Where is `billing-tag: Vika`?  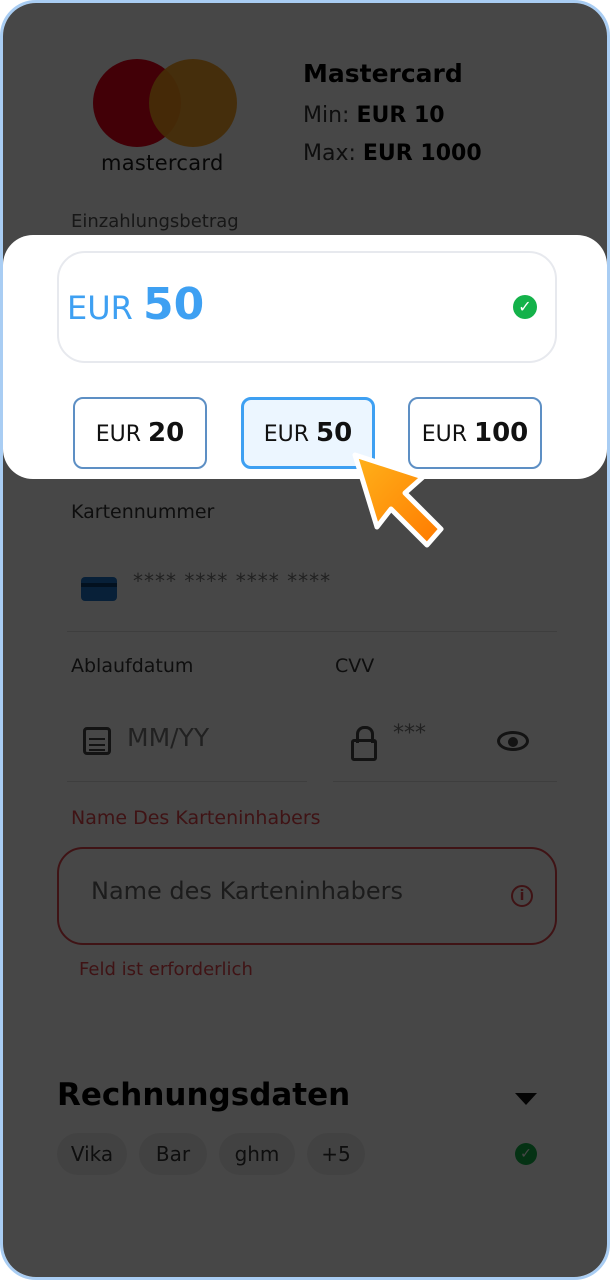
billing-tag: Vika is located at coordinates (92, 1154).